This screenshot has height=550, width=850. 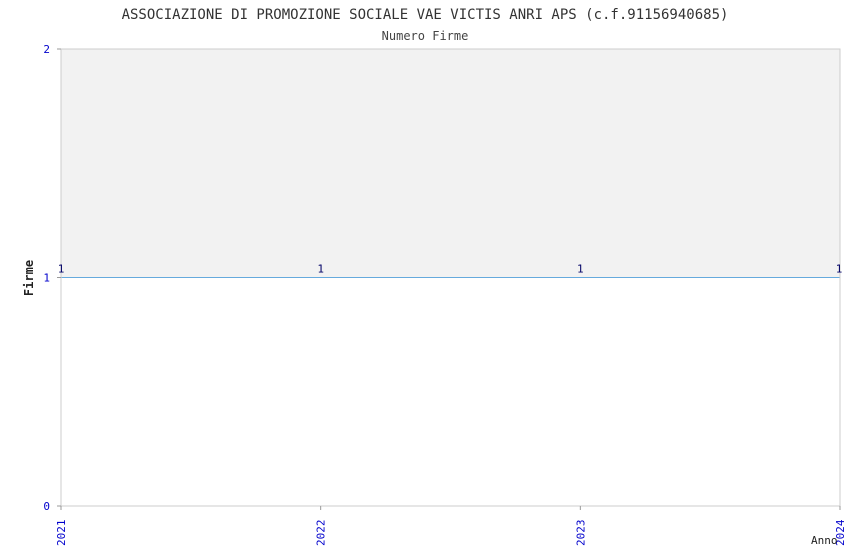 I want to click on x-tick-label: 2023, so click(x=580, y=533).